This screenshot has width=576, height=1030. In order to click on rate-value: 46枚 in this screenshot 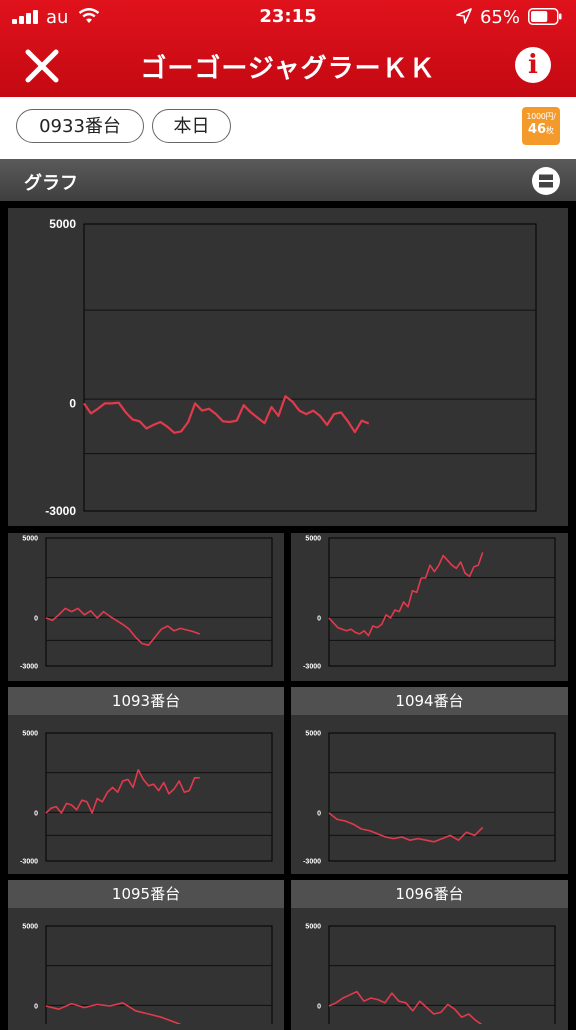, I will do `click(541, 129)`.